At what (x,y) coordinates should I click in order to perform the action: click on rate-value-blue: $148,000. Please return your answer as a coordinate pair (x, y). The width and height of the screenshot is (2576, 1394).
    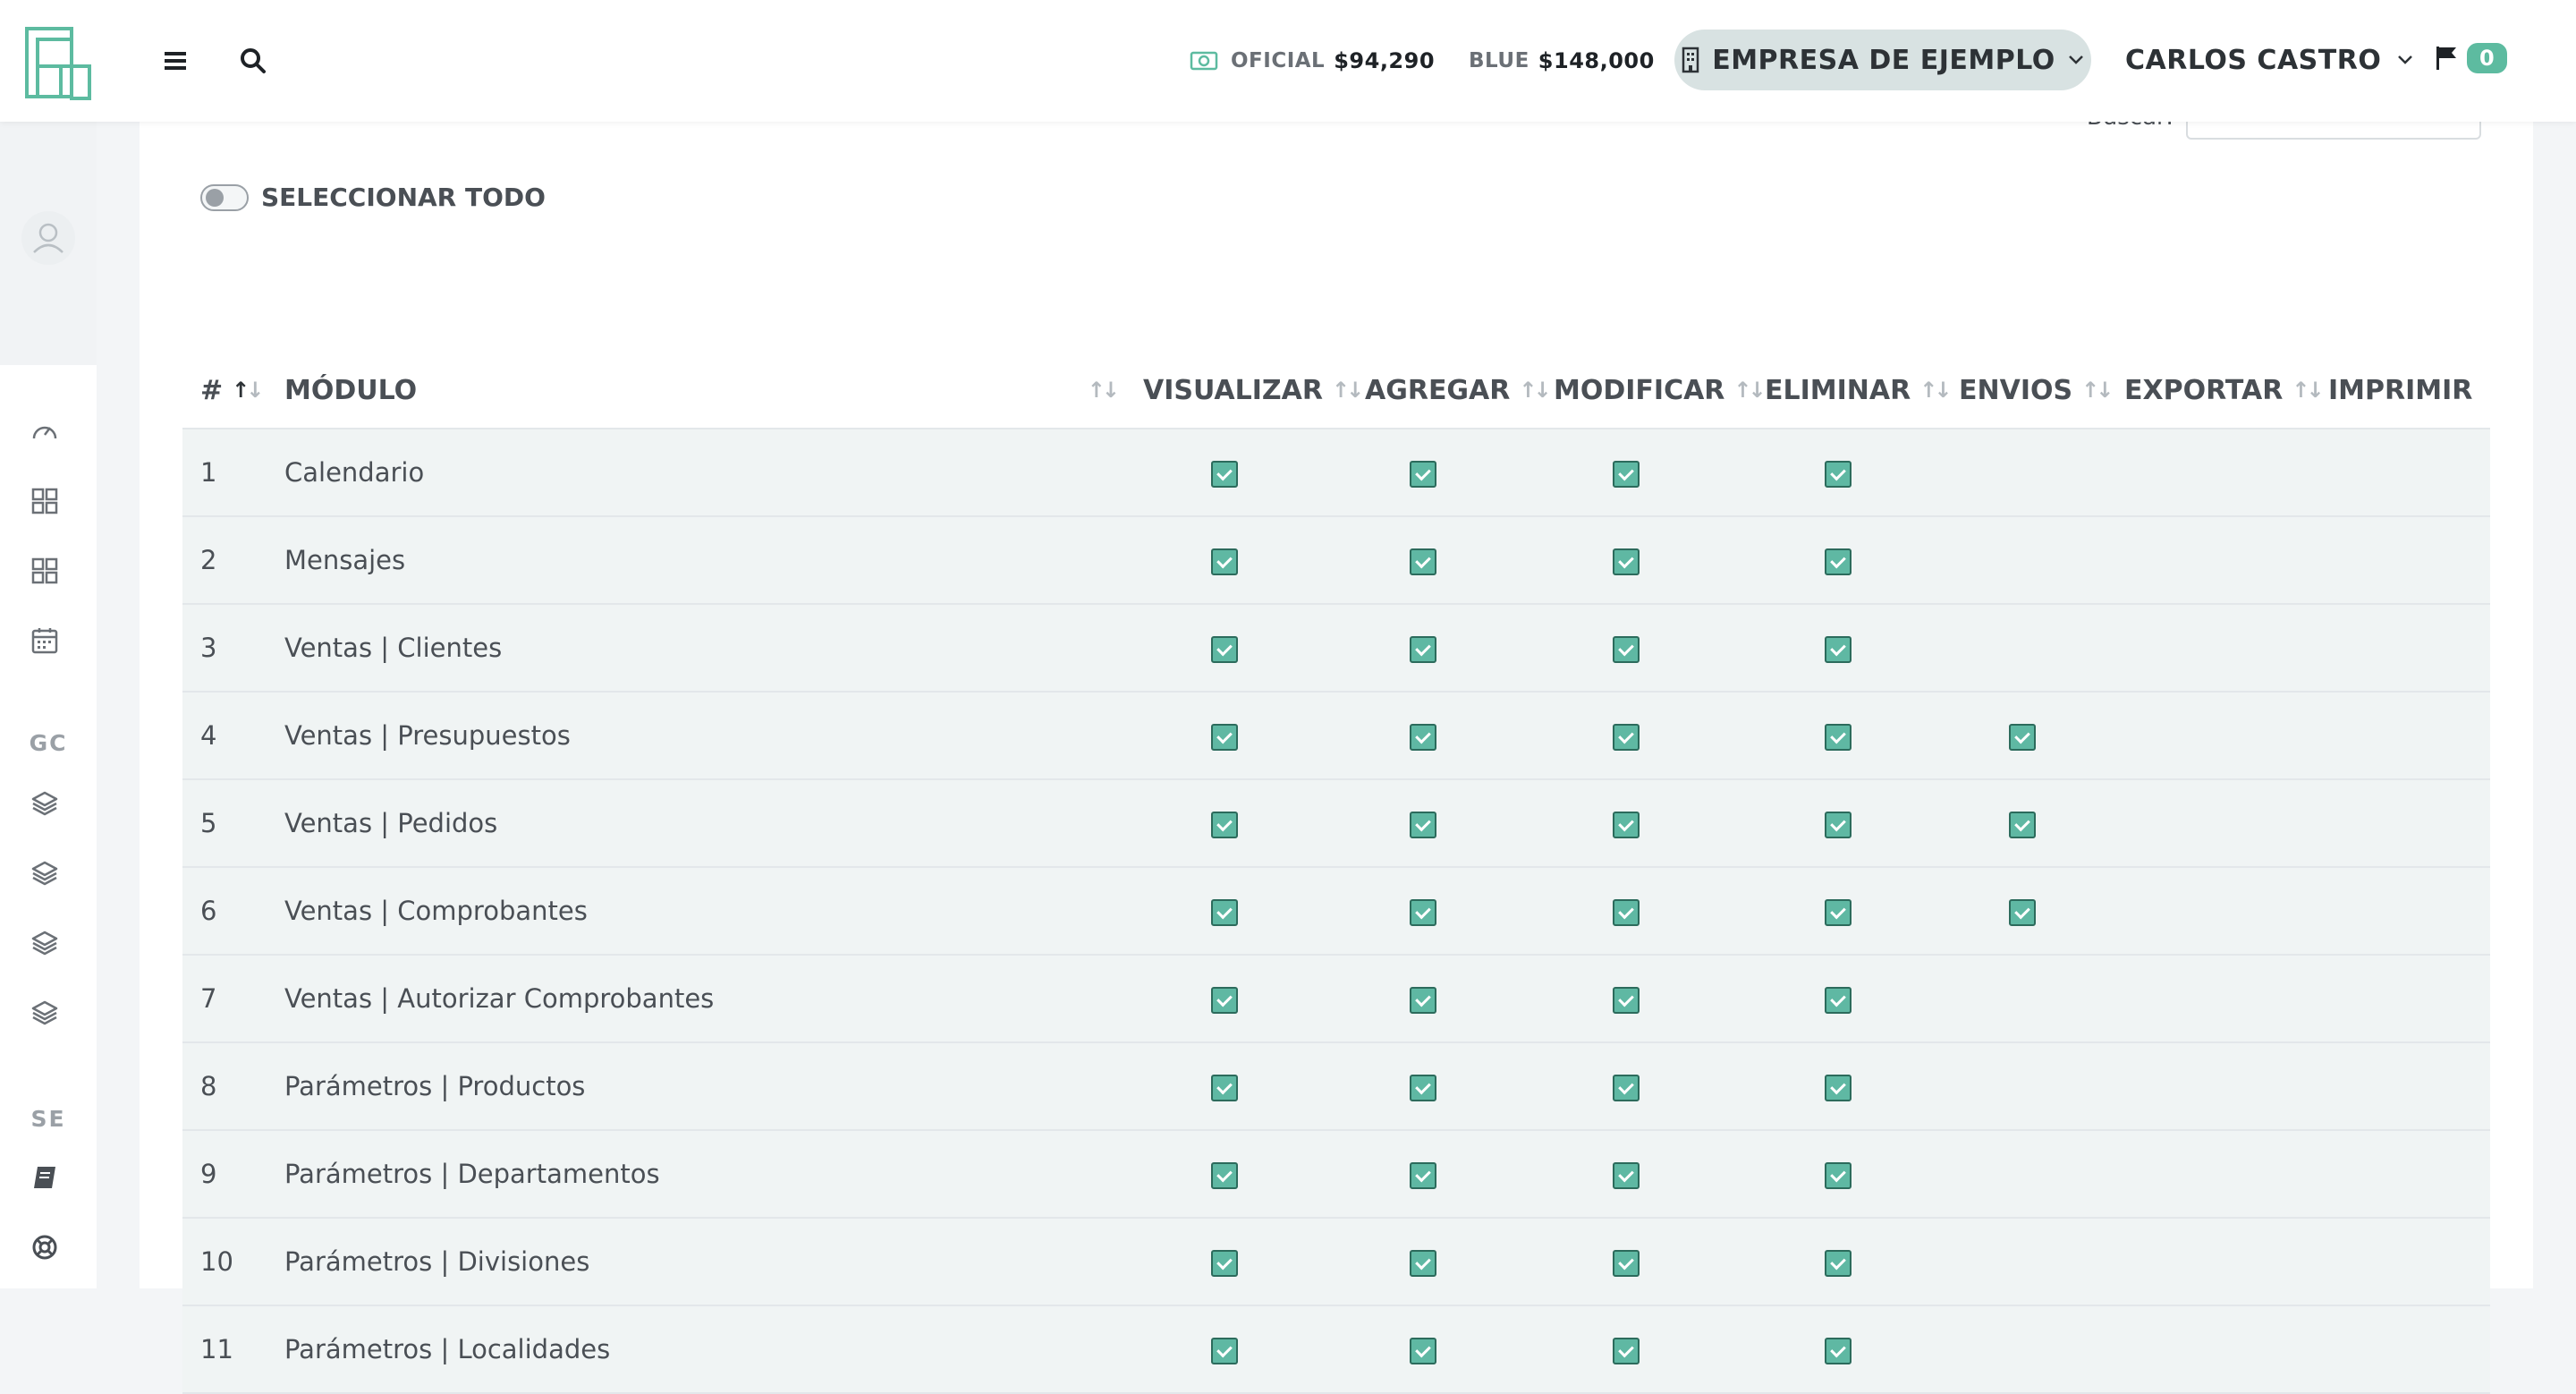
    Looking at the image, I should click on (1596, 61).